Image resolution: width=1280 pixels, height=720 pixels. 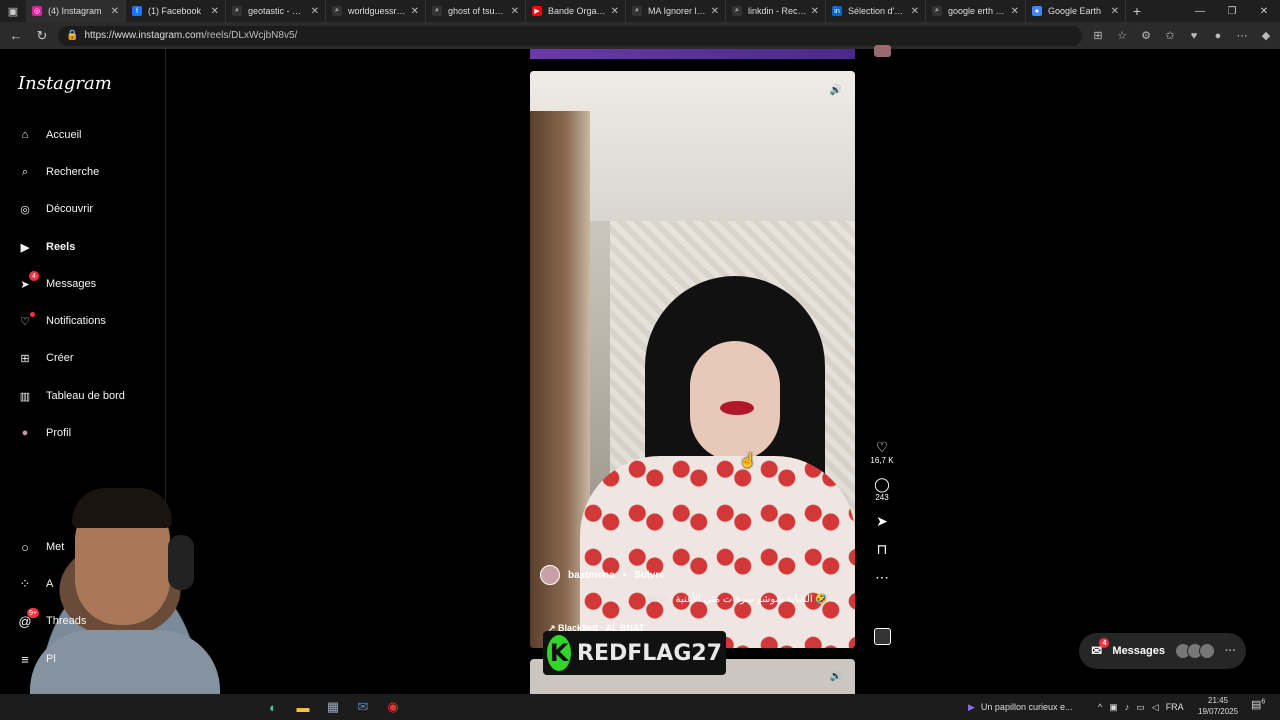 What do you see at coordinates (591, 575) in the screenshot?
I see `author-username: baatmena` at bounding box center [591, 575].